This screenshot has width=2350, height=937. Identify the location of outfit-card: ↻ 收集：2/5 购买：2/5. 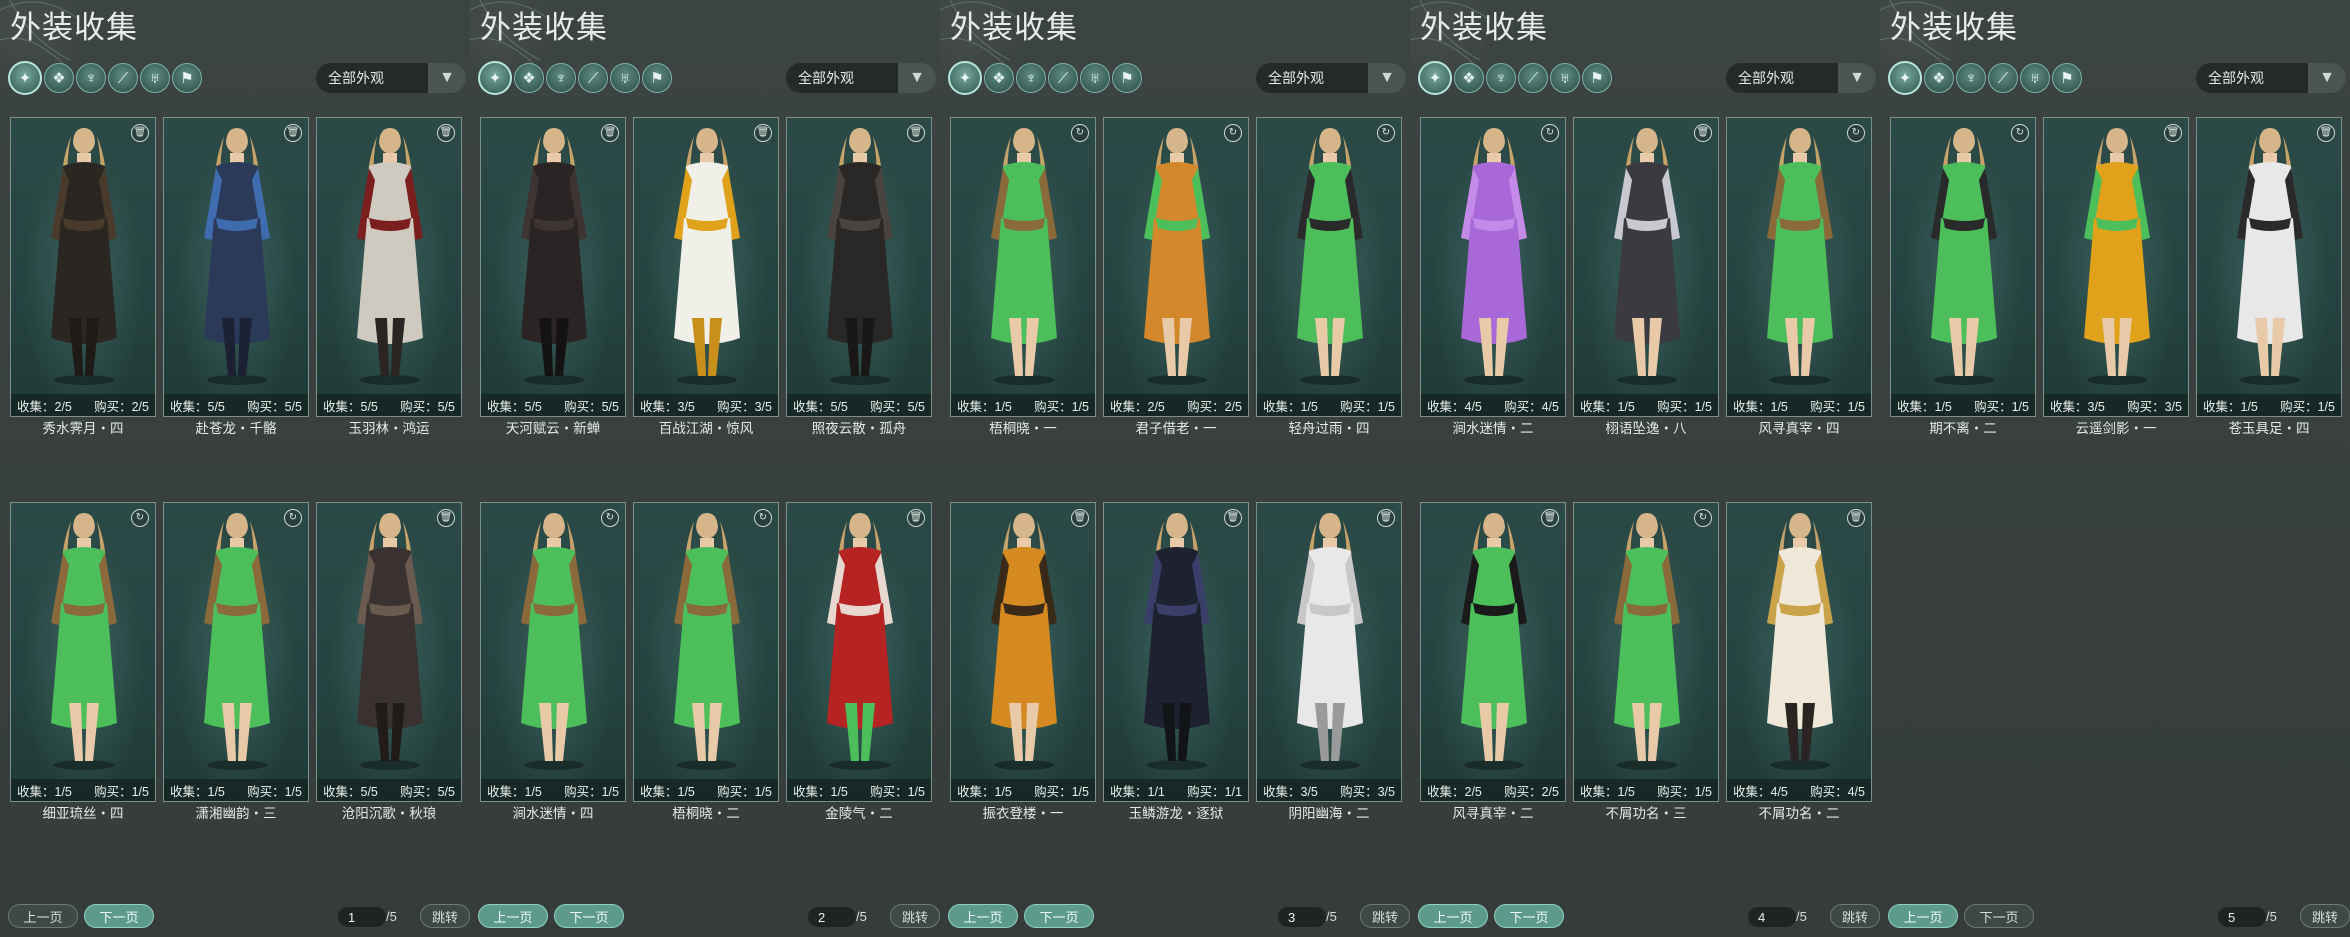
(1176, 267).